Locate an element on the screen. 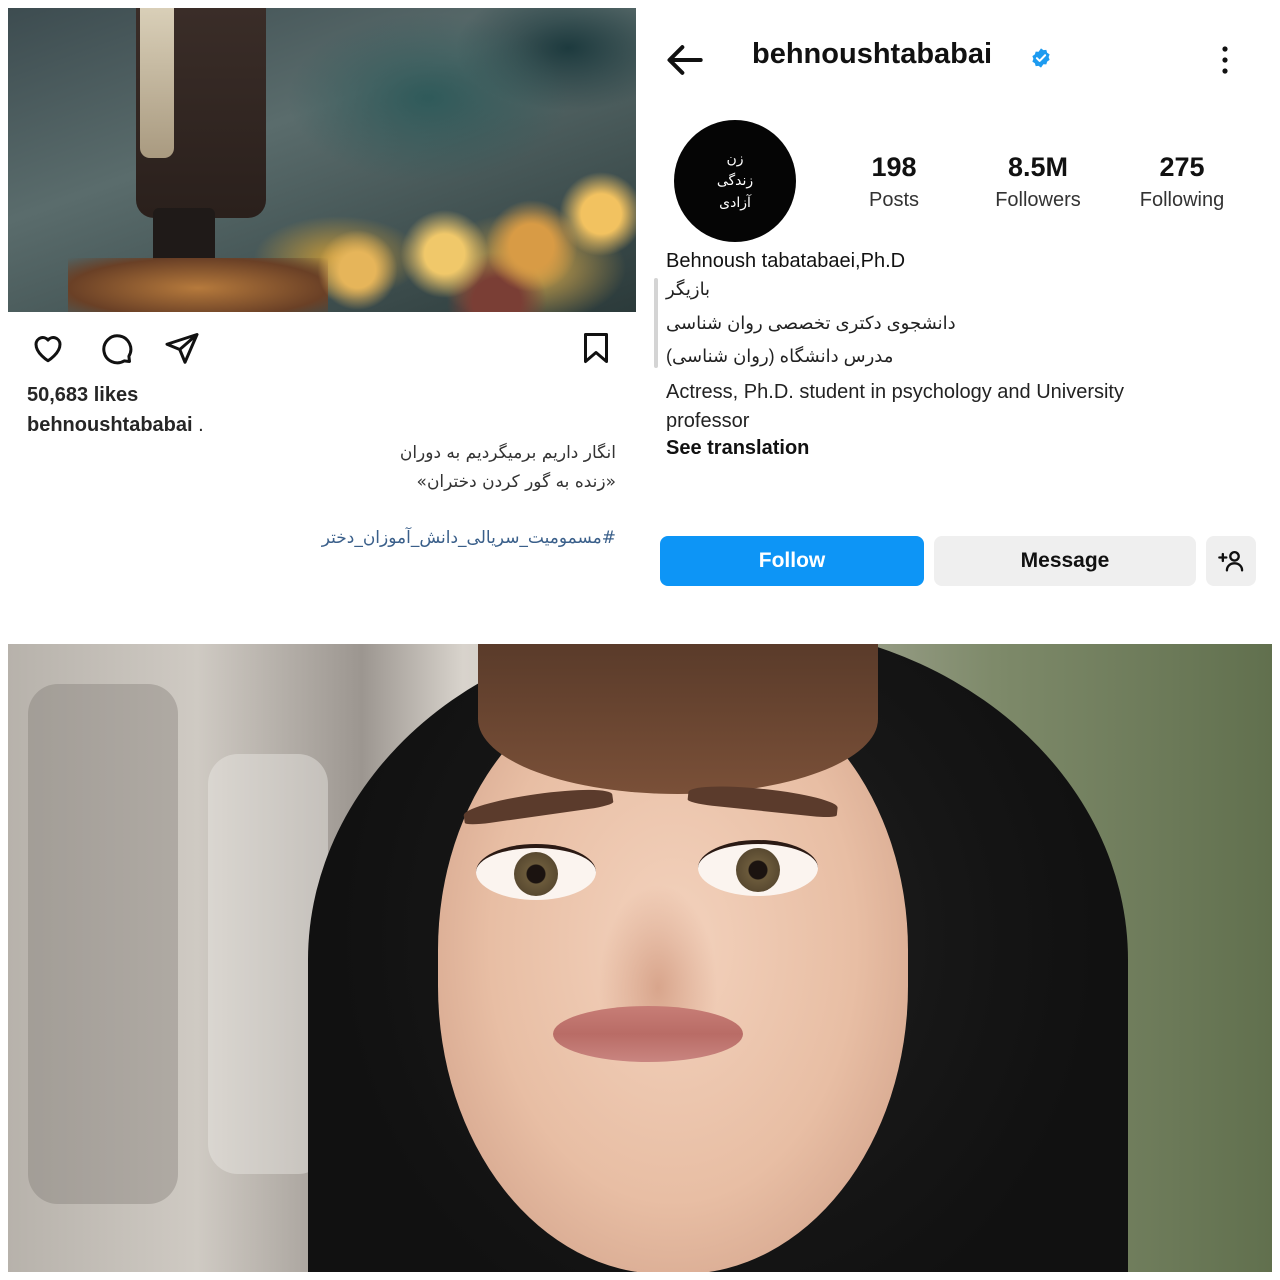 The height and width of the screenshot is (1280, 1280). back-arrow-icon is located at coordinates (686, 60).